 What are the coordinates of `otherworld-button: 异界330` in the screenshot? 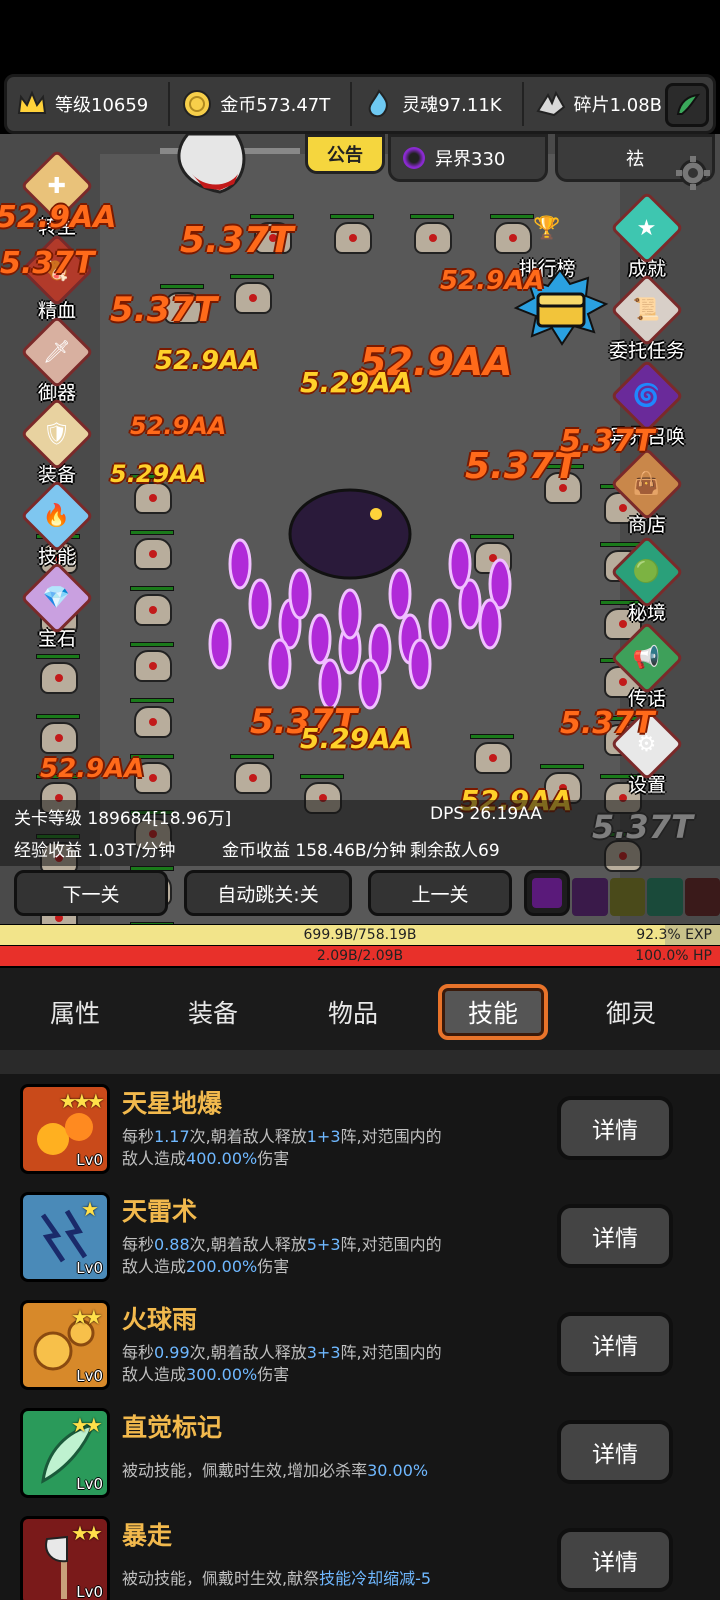 It's located at (468, 158).